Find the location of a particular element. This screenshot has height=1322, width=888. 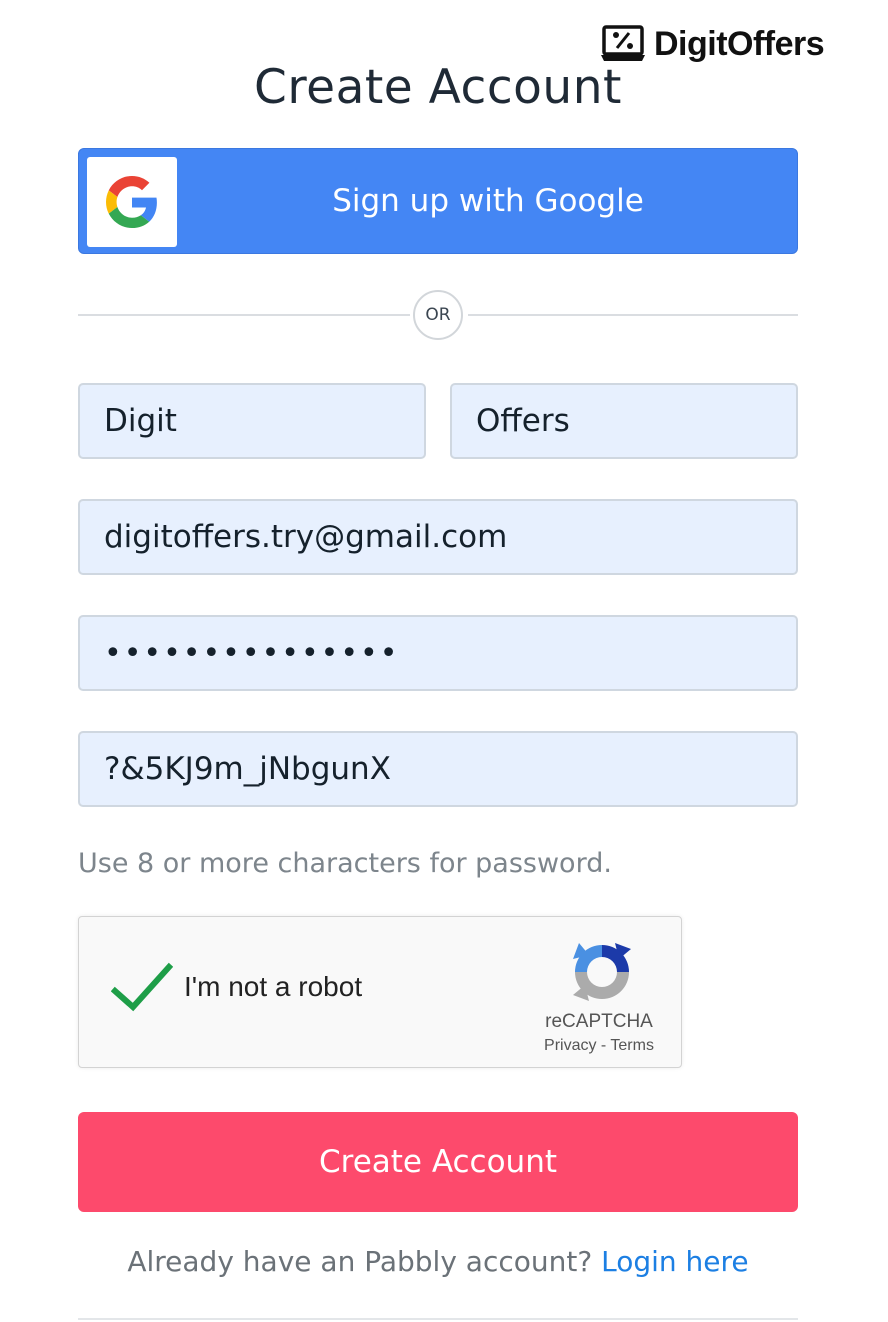

brand-name: DigitOffers is located at coordinates (739, 43).